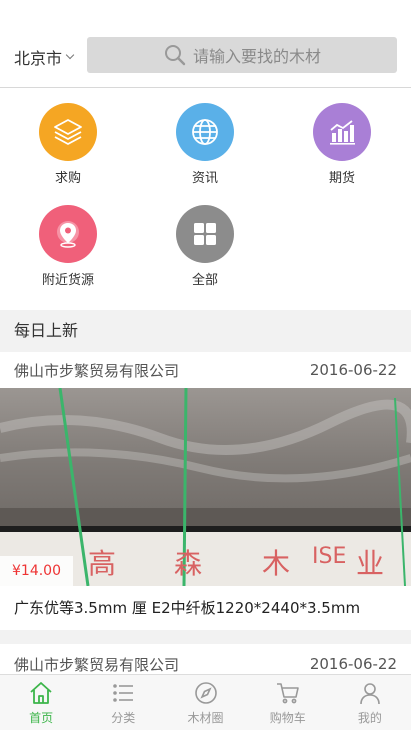  I want to click on city-label: 北京市, so click(38, 58).